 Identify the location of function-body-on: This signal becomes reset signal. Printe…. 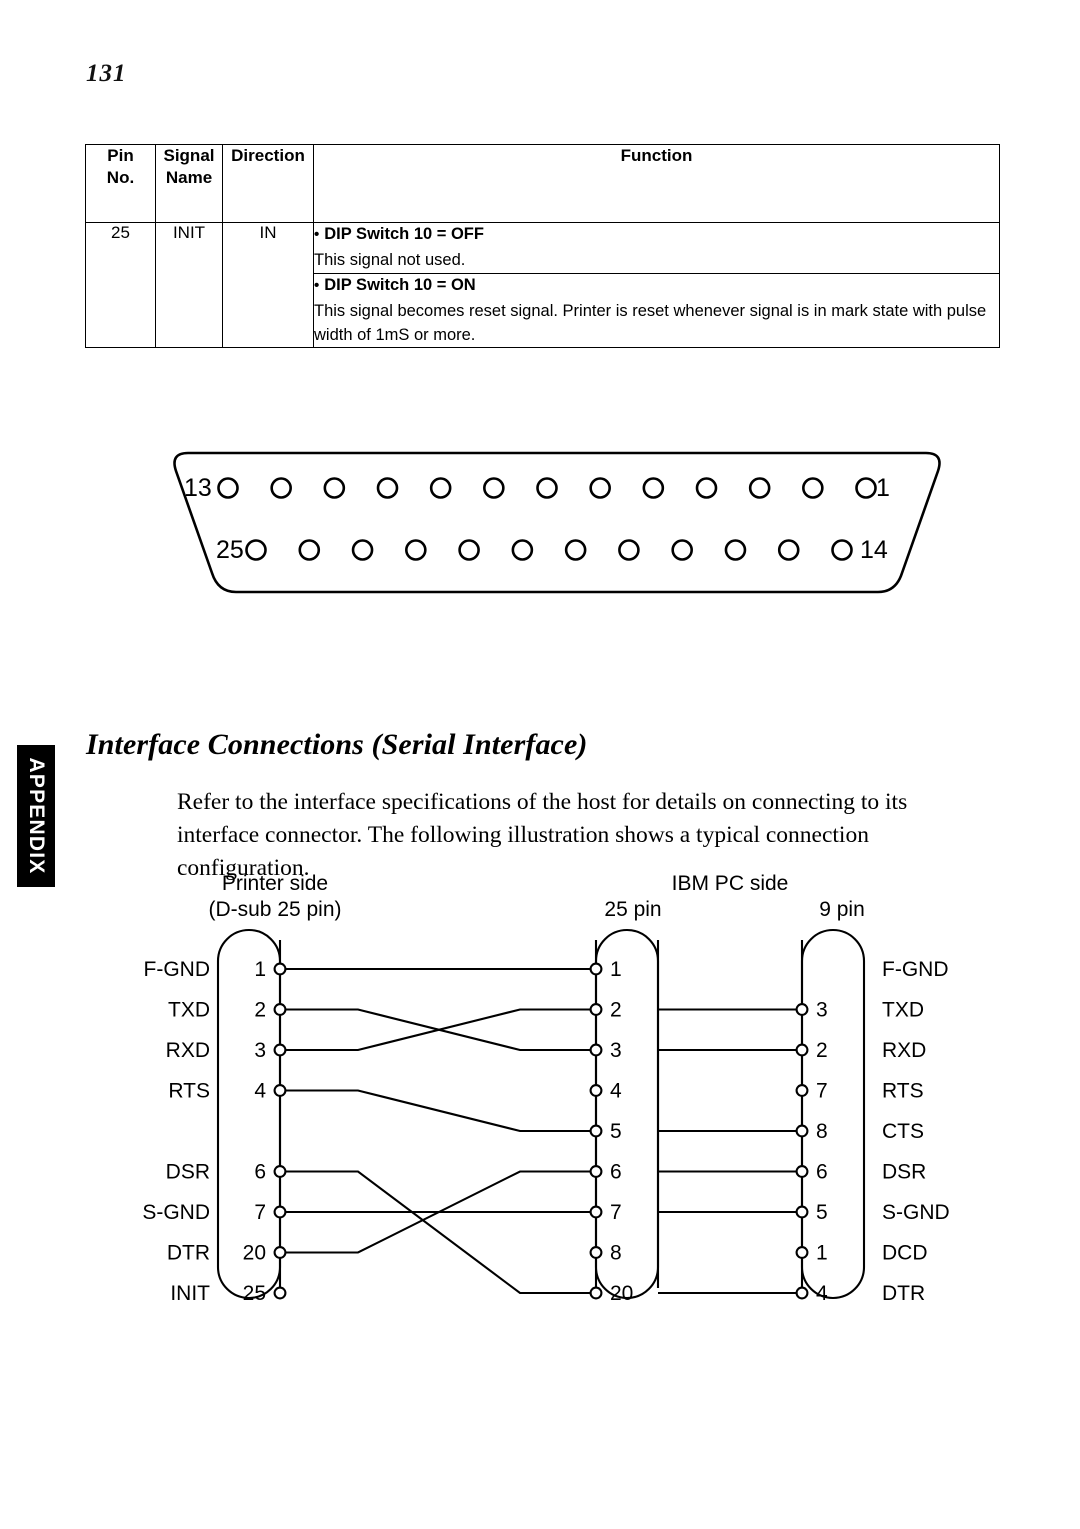
(650, 323).